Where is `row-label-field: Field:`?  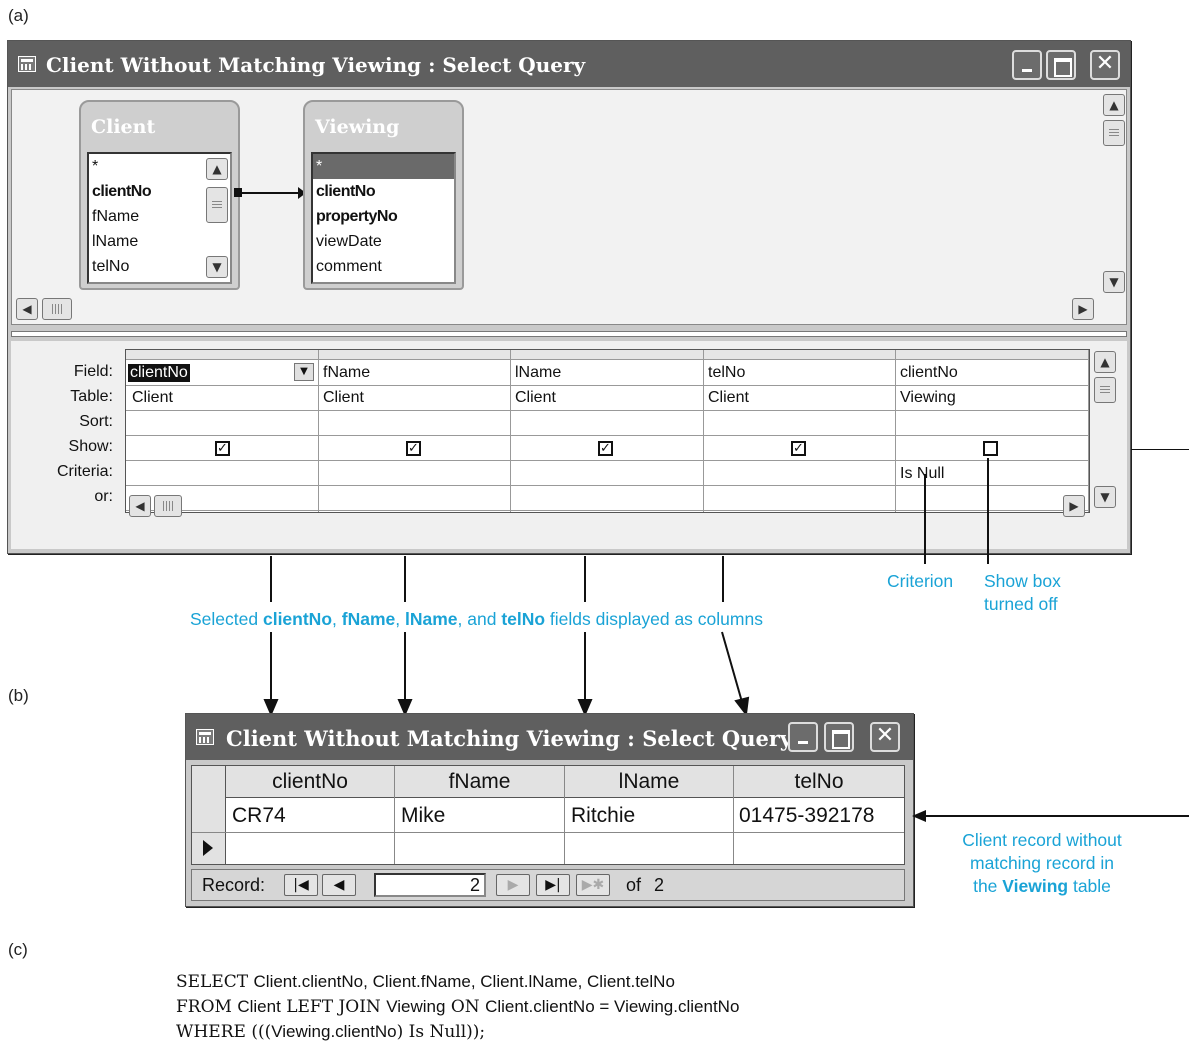
row-label-field: Field: is located at coordinates (93, 371).